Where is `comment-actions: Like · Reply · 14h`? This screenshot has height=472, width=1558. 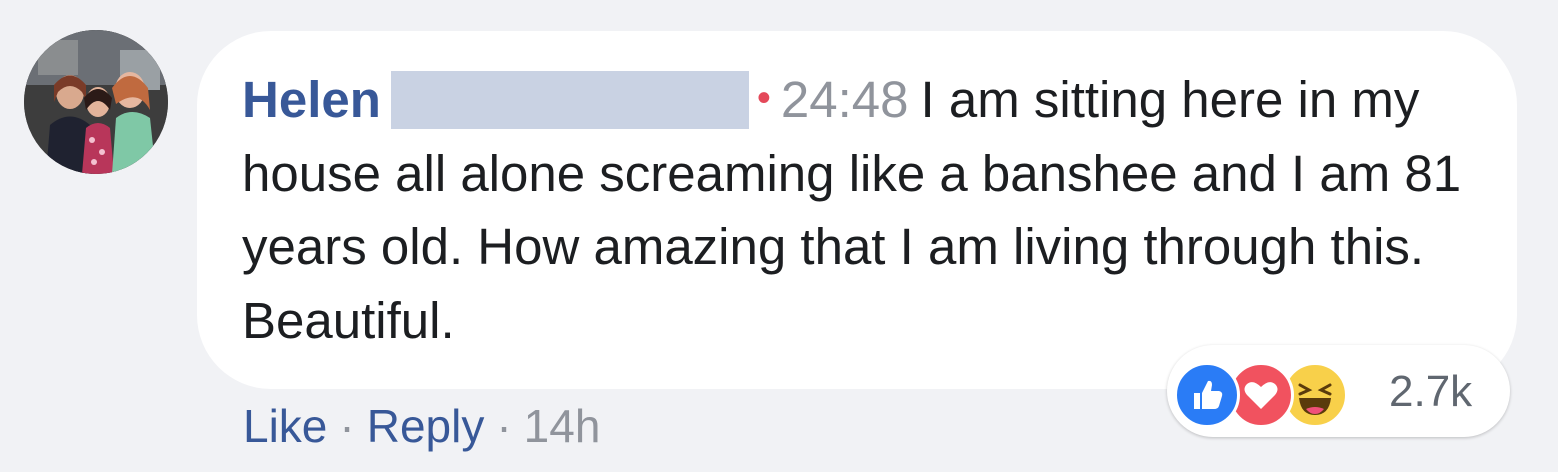 comment-actions: Like · Reply · 14h is located at coordinates (421, 426).